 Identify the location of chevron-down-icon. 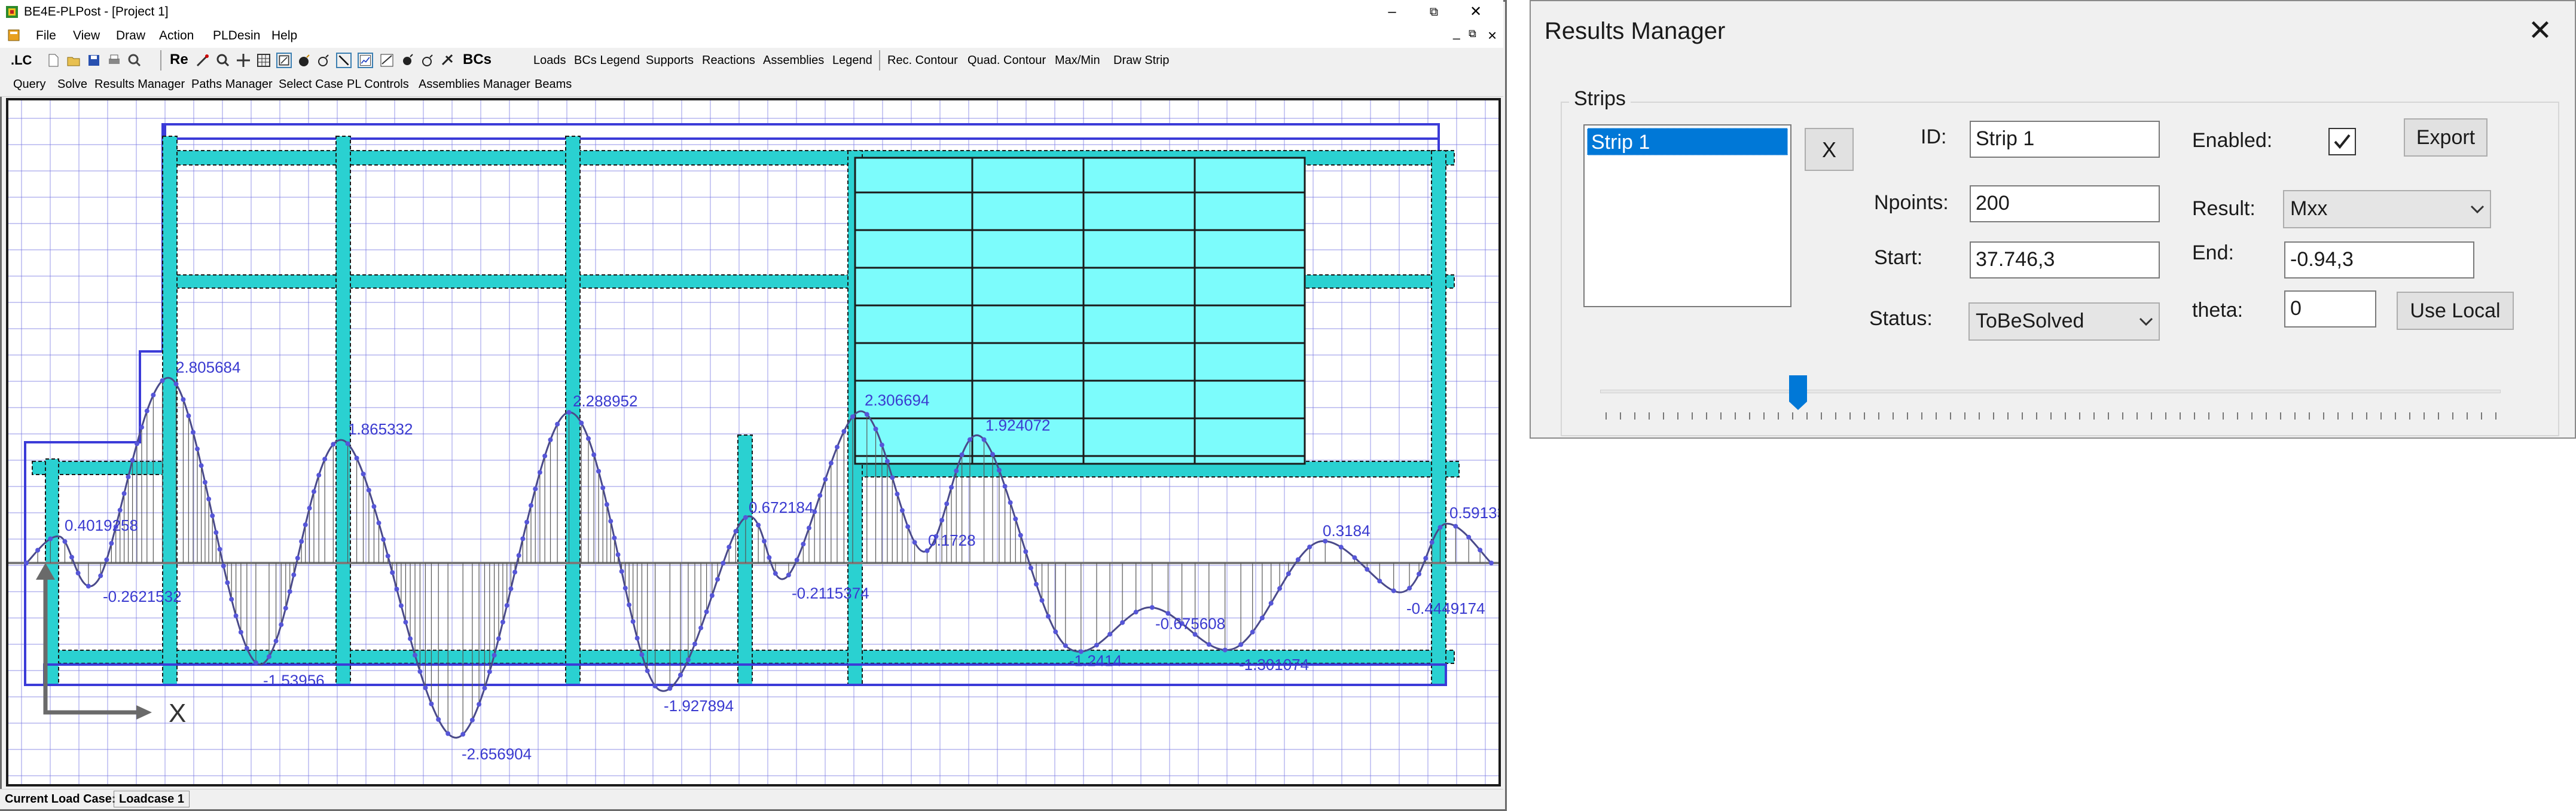
(2477, 209).